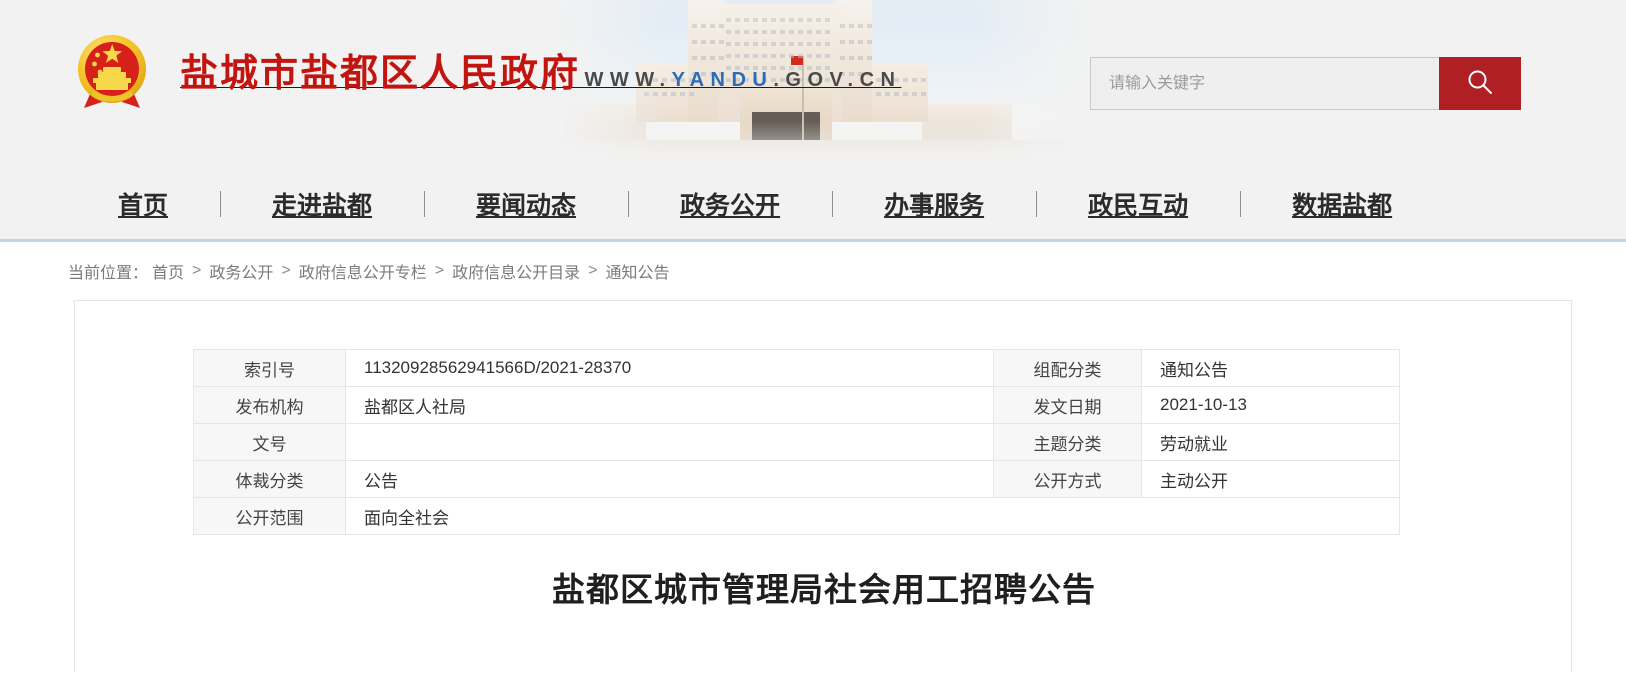 The height and width of the screenshot is (688, 1626). What do you see at coordinates (380, 73) in the screenshot?
I see `site-title: 盐城市盐都区人民政府` at bounding box center [380, 73].